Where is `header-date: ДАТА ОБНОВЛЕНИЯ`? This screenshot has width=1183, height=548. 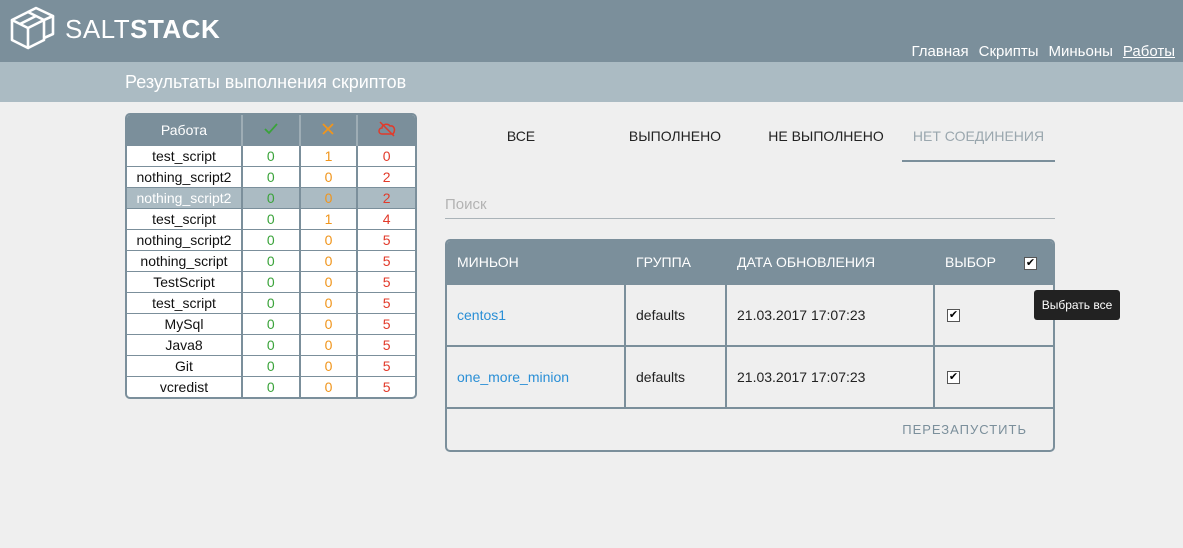 header-date: ДАТА ОБНОВЛЕНИЯ is located at coordinates (806, 262).